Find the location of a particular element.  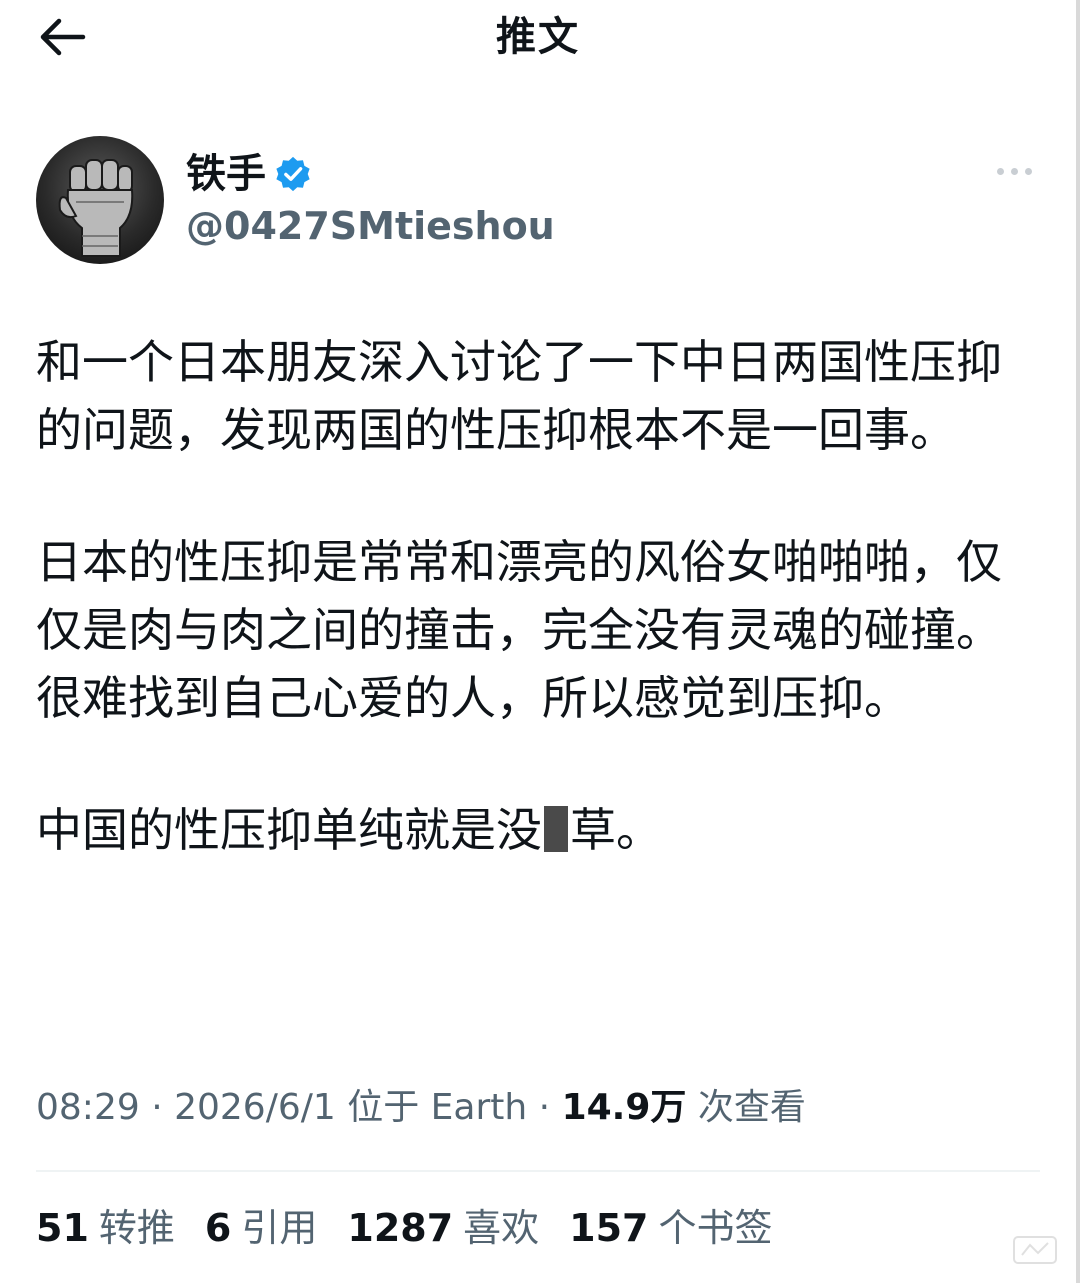

views-count: 14.9万 is located at coordinates (624, 1107).